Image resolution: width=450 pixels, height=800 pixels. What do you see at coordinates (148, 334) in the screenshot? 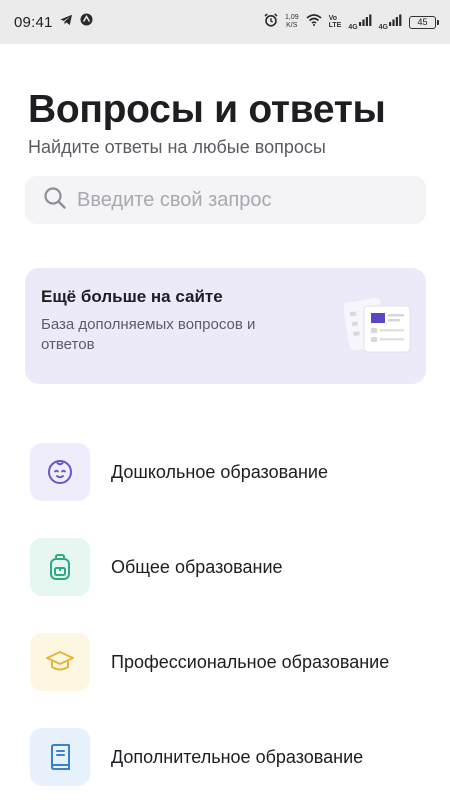
I see `promo-text: База дополняемых вопросов и ответов` at bounding box center [148, 334].